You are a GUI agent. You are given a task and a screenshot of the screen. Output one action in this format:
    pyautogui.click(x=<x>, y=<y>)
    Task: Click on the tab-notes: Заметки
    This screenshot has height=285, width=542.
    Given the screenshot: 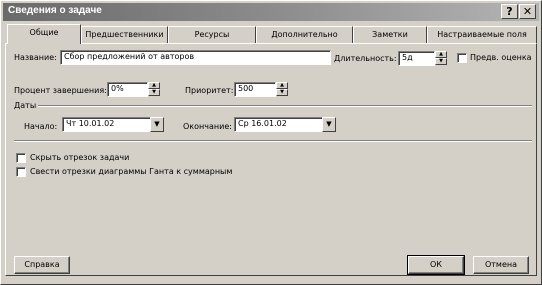 What is the action you would take?
    pyautogui.click(x=390, y=34)
    